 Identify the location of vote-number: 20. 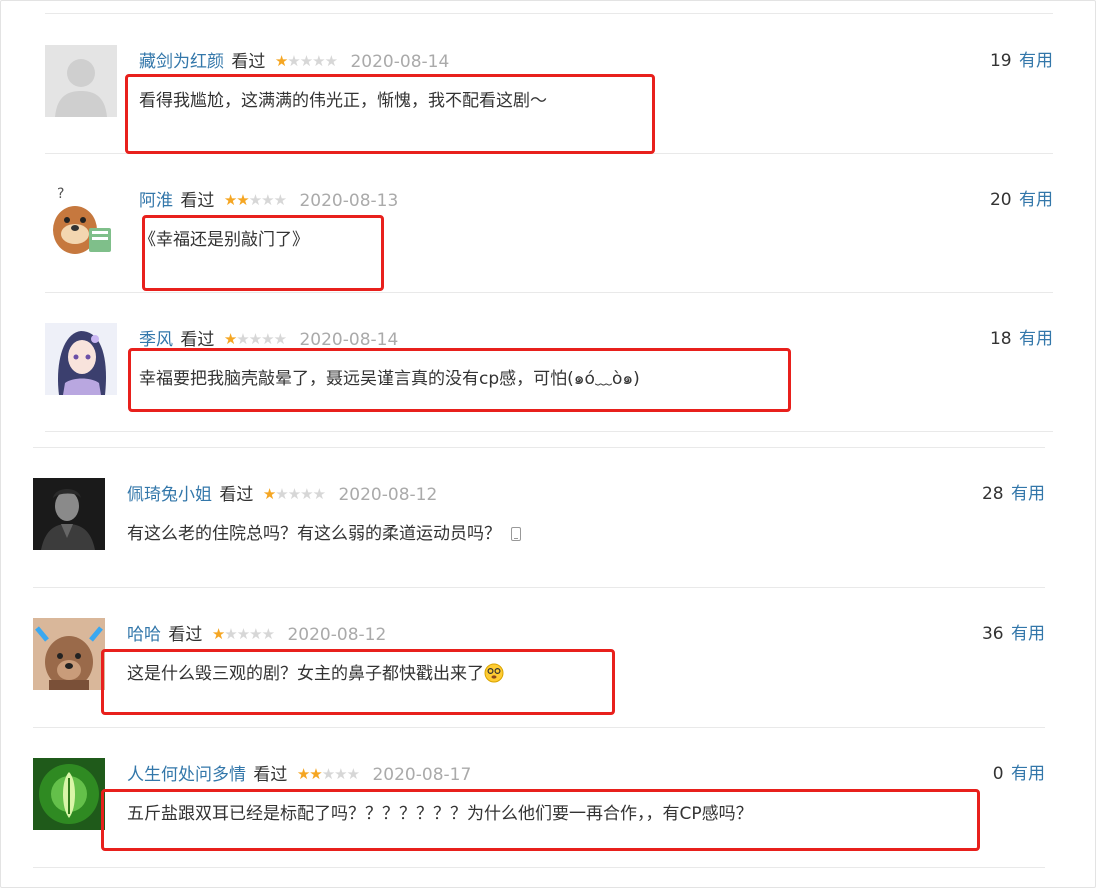
(1000, 200).